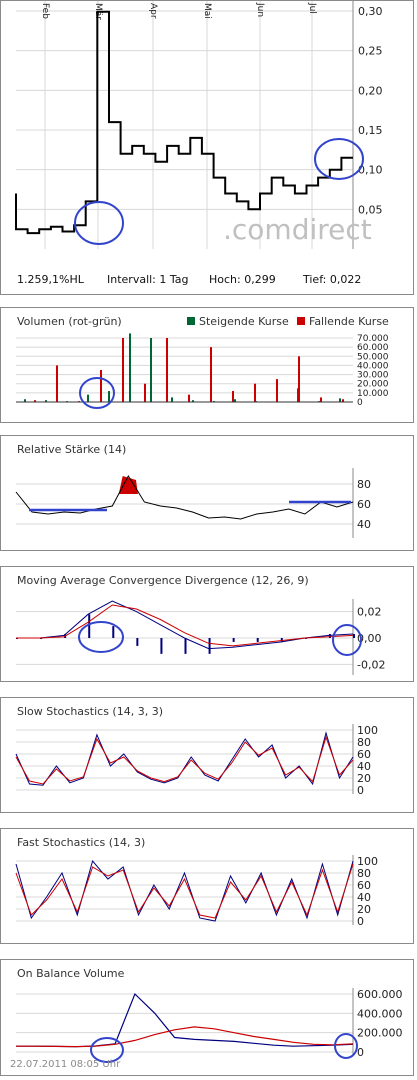 This screenshot has height=1080, width=417. What do you see at coordinates (297, 229) in the screenshot?
I see `watermark: .comdirect` at bounding box center [297, 229].